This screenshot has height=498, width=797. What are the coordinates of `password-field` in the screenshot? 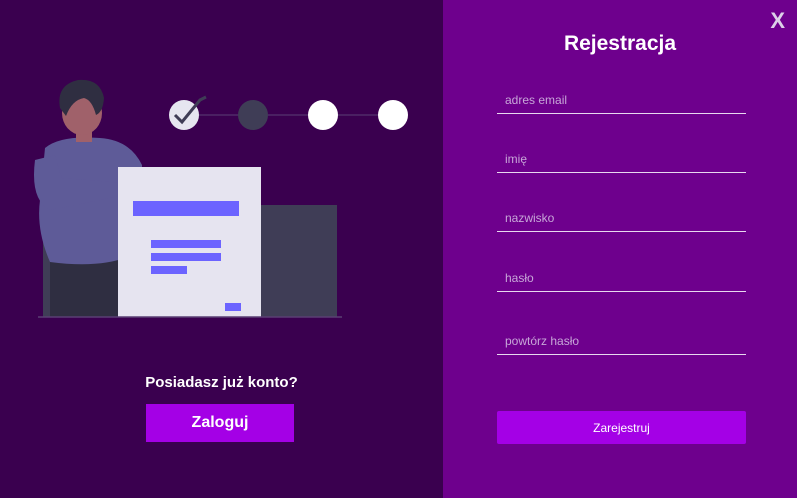 It's located at (621, 280).